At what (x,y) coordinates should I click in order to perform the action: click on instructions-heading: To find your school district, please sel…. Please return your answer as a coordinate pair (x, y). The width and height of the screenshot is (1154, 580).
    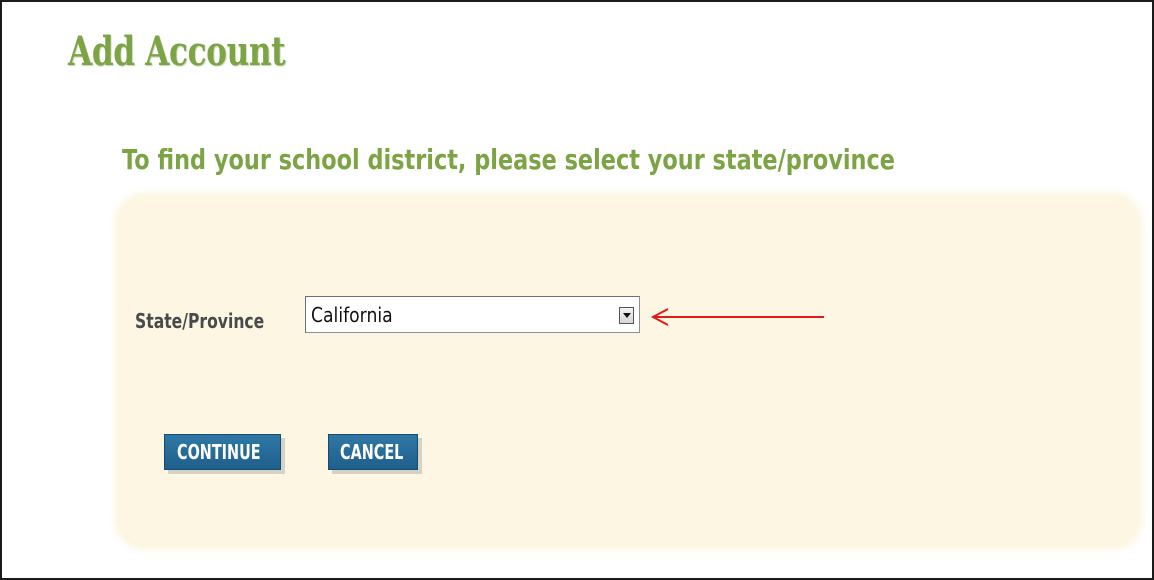
    Looking at the image, I should click on (508, 159).